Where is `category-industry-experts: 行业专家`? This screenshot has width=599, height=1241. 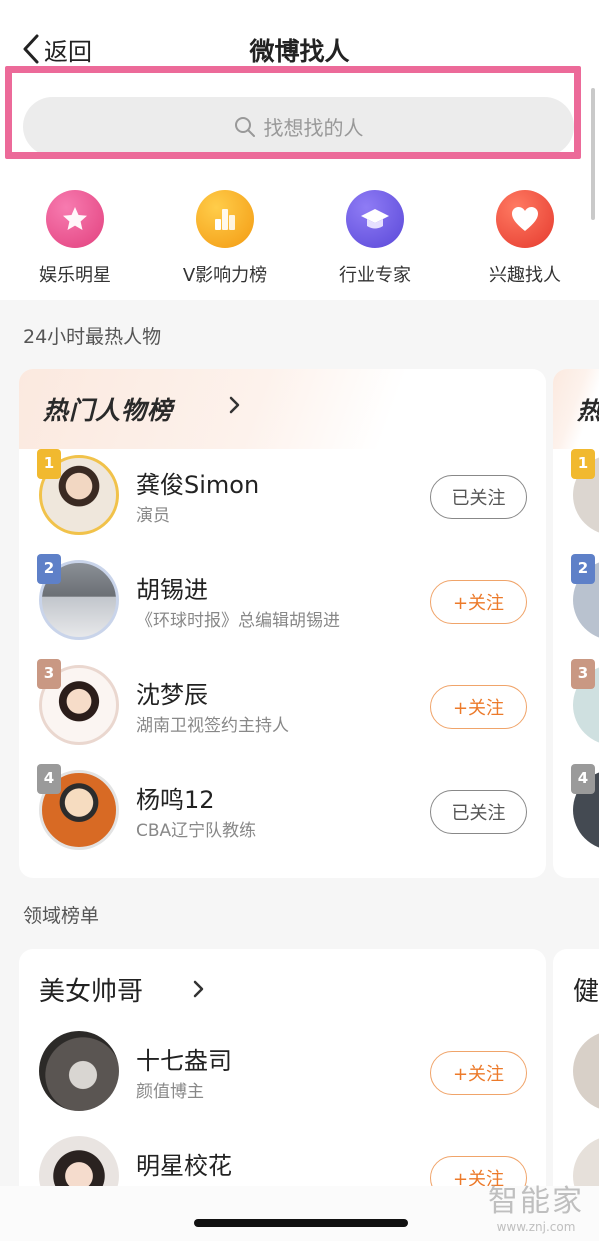 category-industry-experts: 行业专家 is located at coordinates (375, 237).